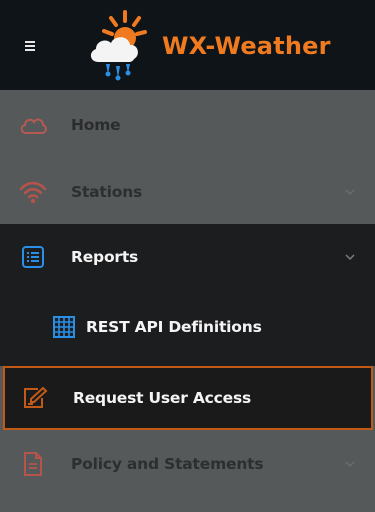 The image size is (375, 512). I want to click on nav-label-rest-api-definitions: REST API Definitions, so click(174, 327).